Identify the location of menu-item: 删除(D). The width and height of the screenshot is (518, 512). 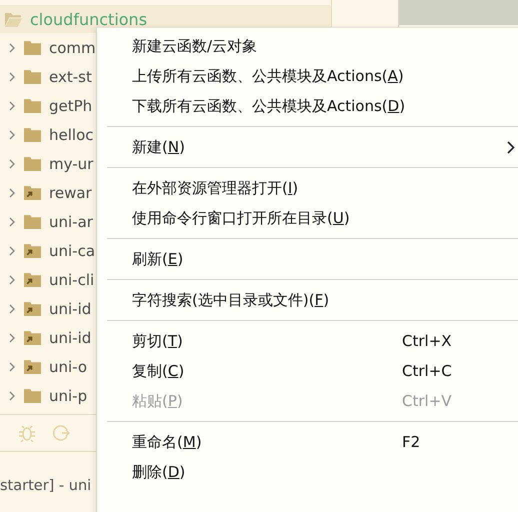
(307, 472).